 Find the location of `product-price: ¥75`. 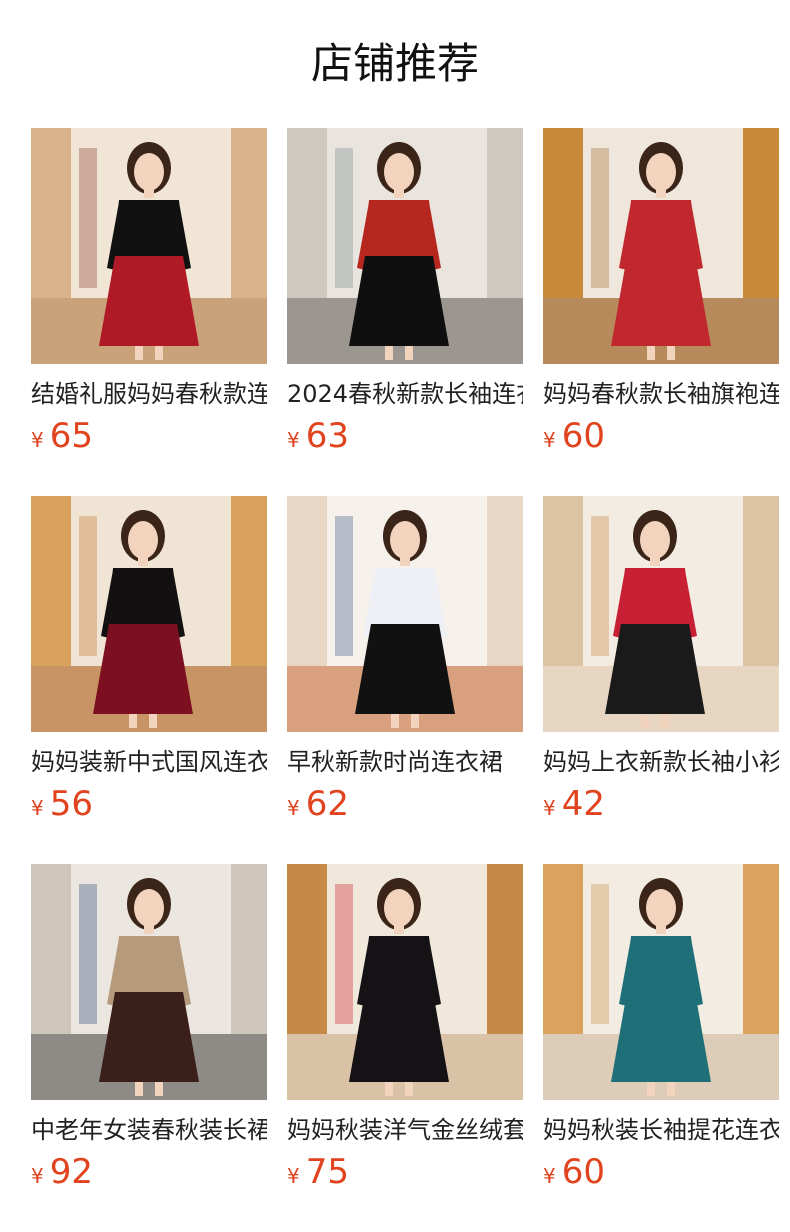

product-price: ¥75 is located at coordinates (318, 1172).